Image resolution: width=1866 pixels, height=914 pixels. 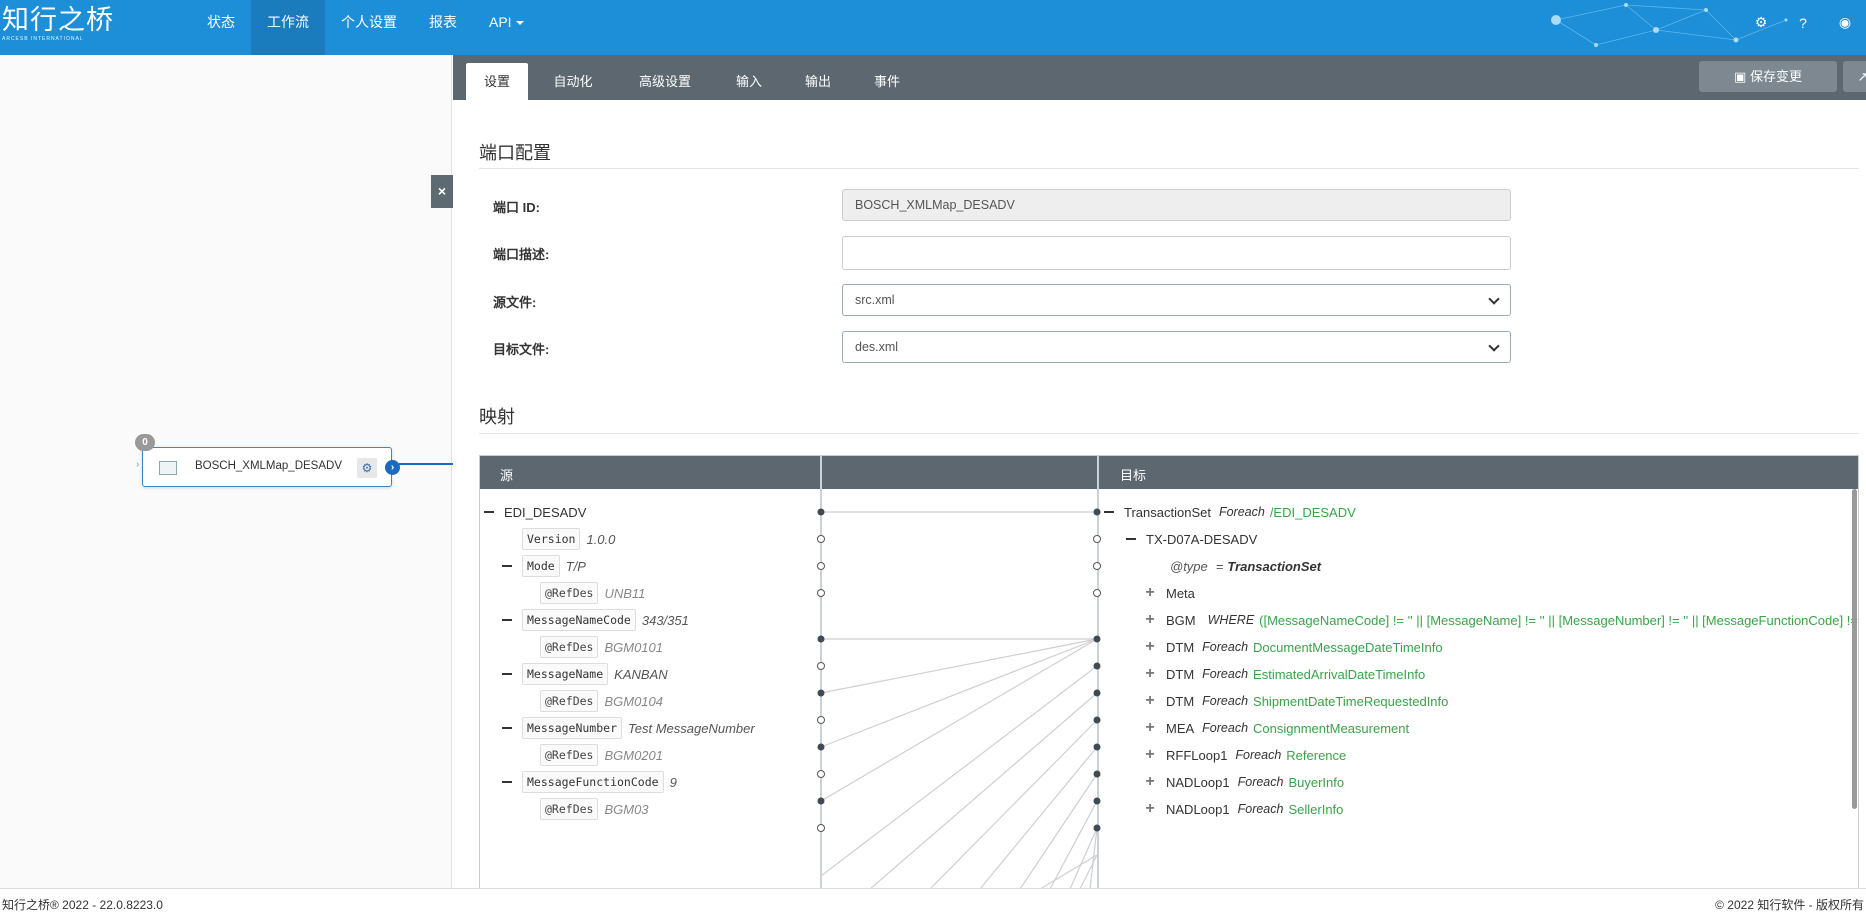 What do you see at coordinates (1176, 300) in the screenshot?
I see `source-file-select: src.xml` at bounding box center [1176, 300].